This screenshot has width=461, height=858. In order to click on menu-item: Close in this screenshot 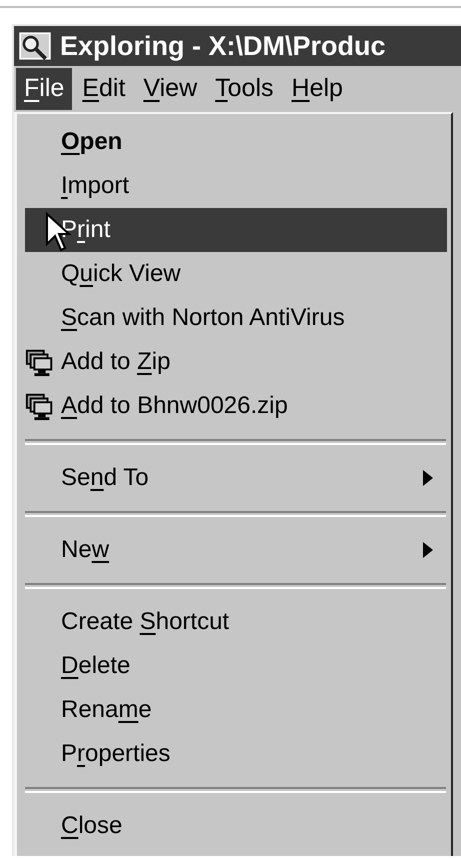, I will do `click(236, 826)`.